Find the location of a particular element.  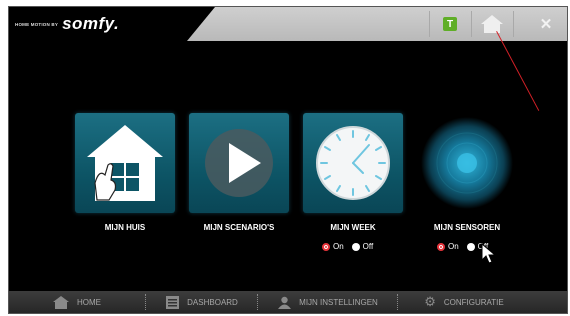

tile-label-mijn-huis: MIJN HUIS is located at coordinates (125, 227).